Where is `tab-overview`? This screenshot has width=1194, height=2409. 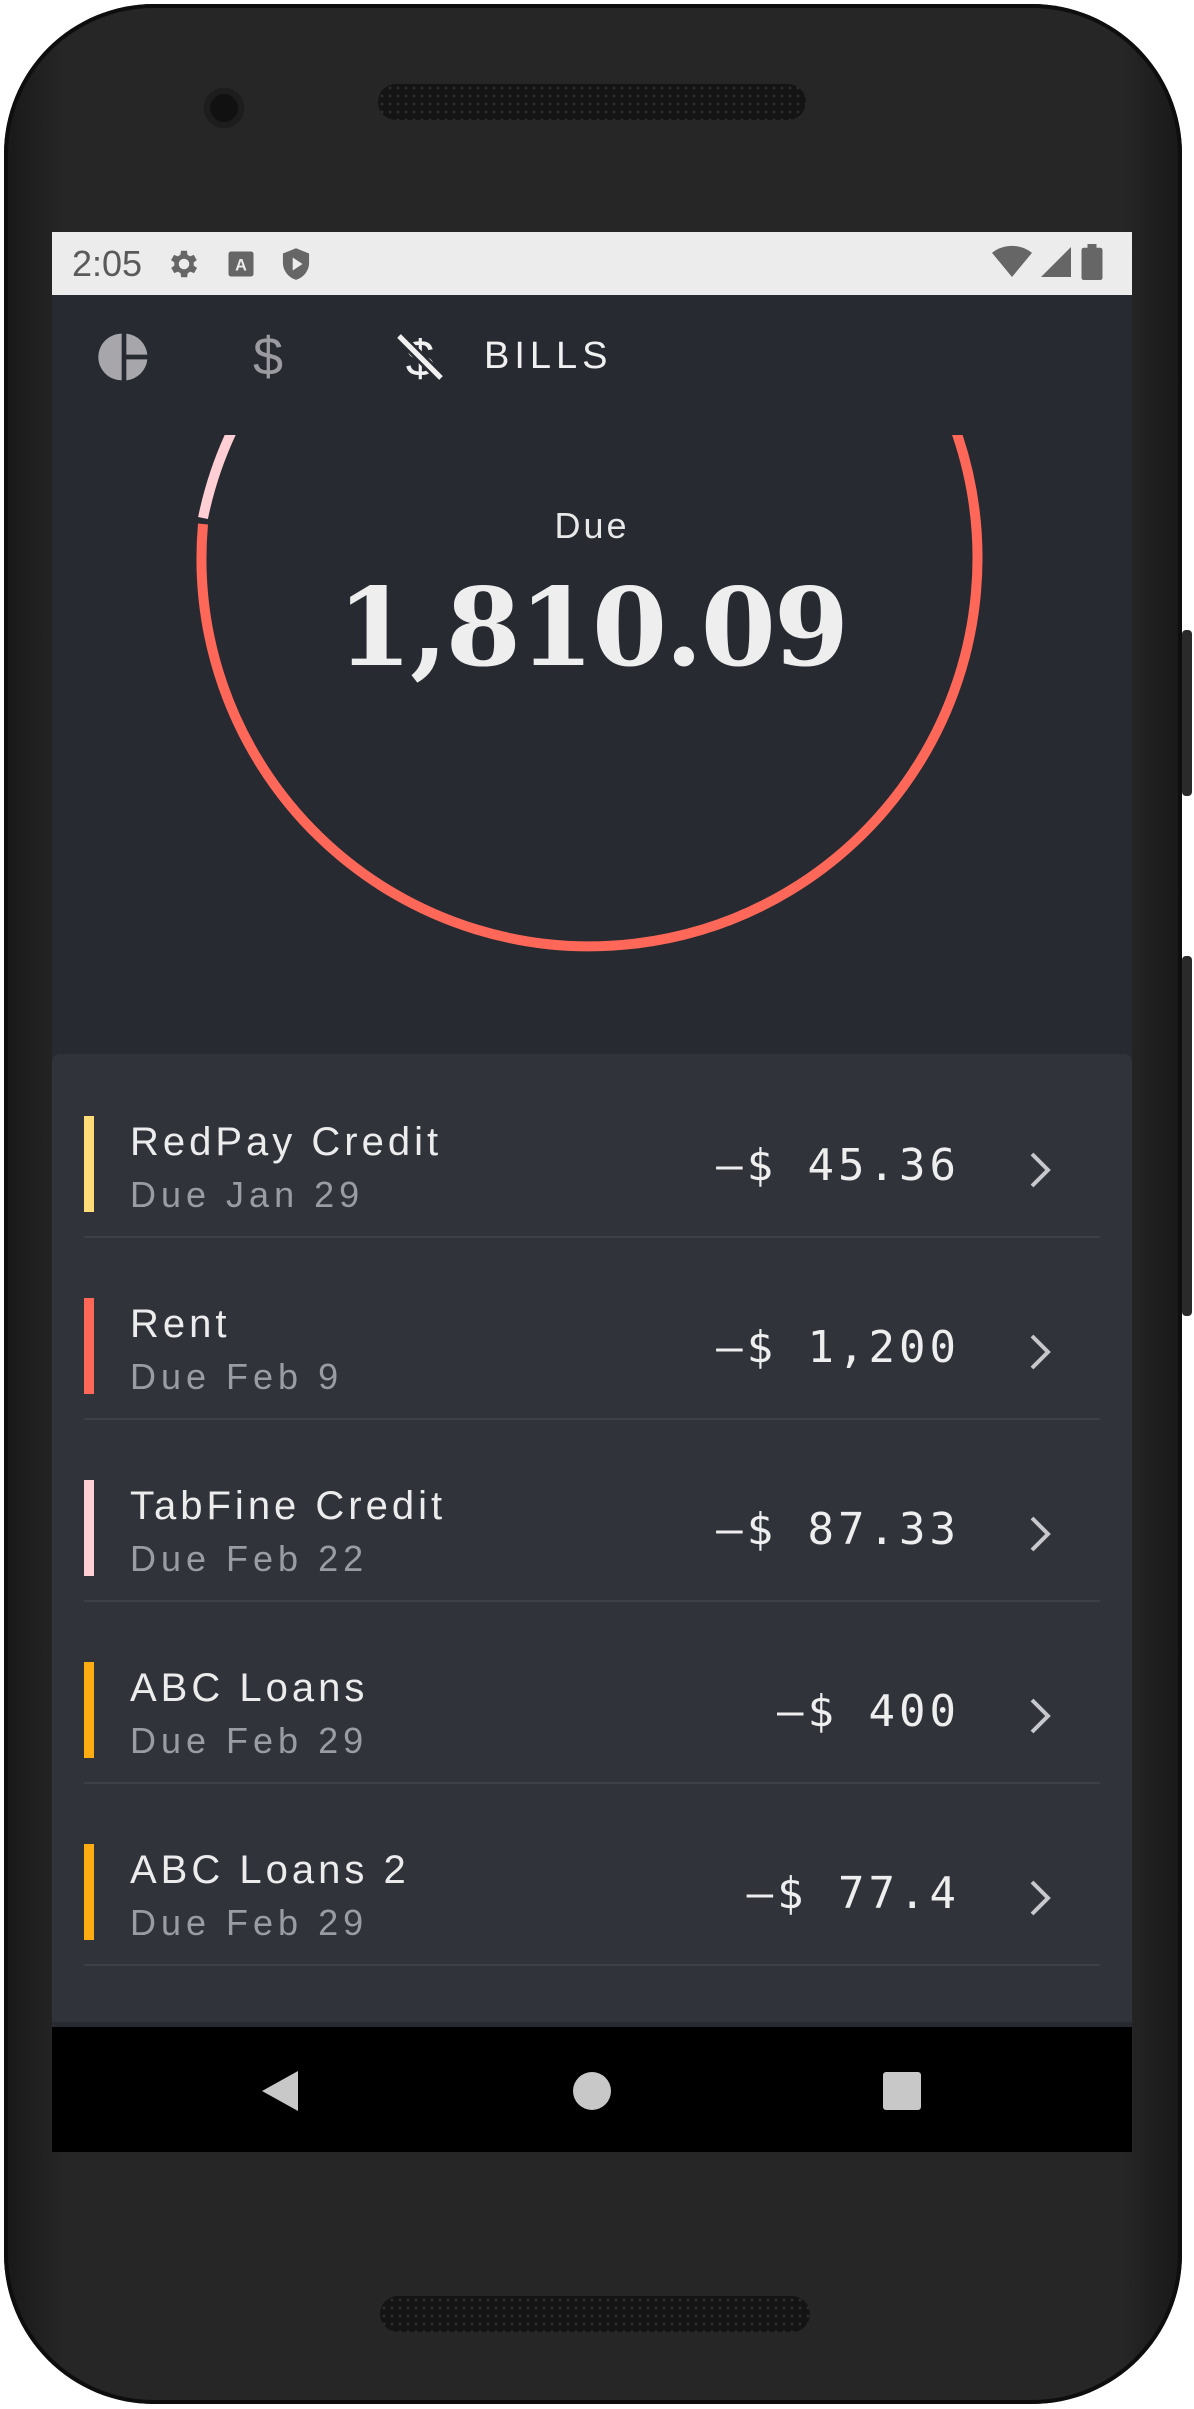 tab-overview is located at coordinates (124, 357).